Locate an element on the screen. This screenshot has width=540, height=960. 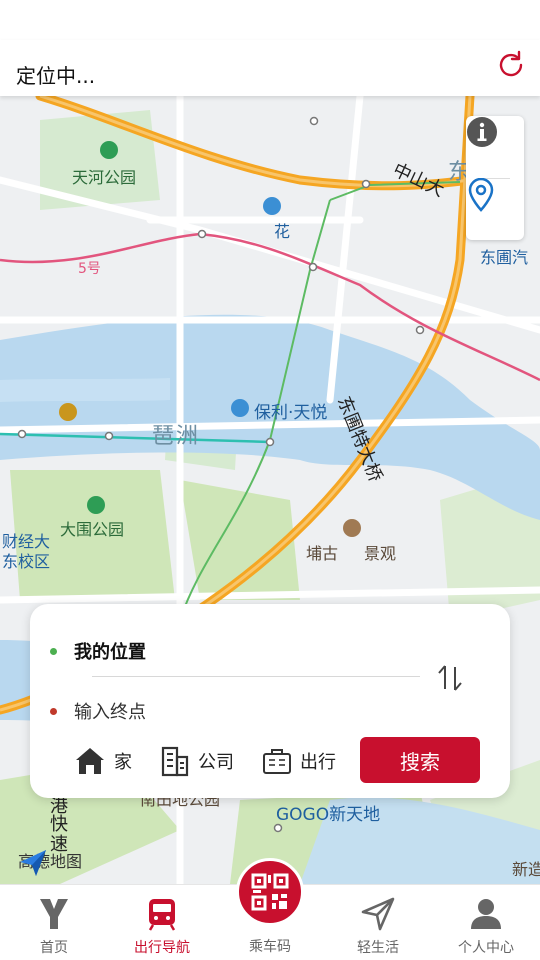
status-bar is located at coordinates (270, 20).